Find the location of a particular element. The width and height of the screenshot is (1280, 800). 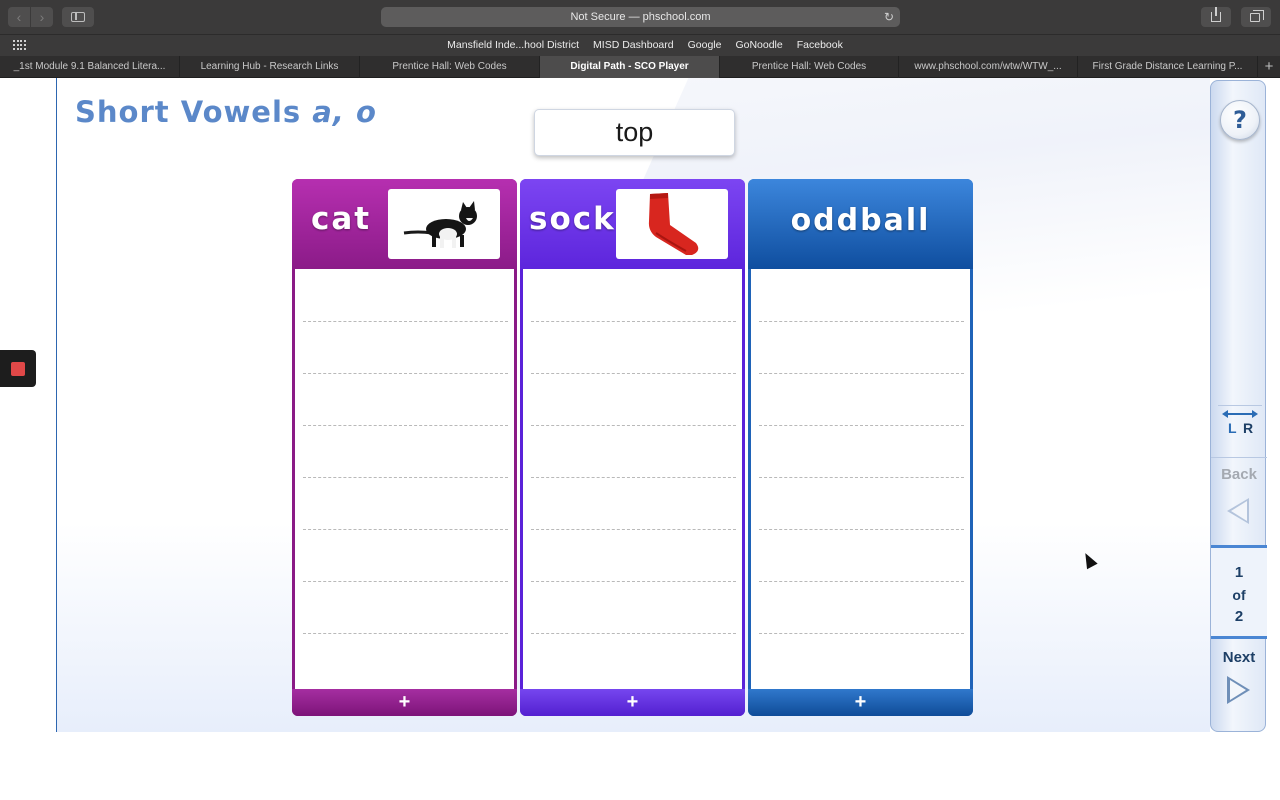

sock-picture is located at coordinates (672, 224).